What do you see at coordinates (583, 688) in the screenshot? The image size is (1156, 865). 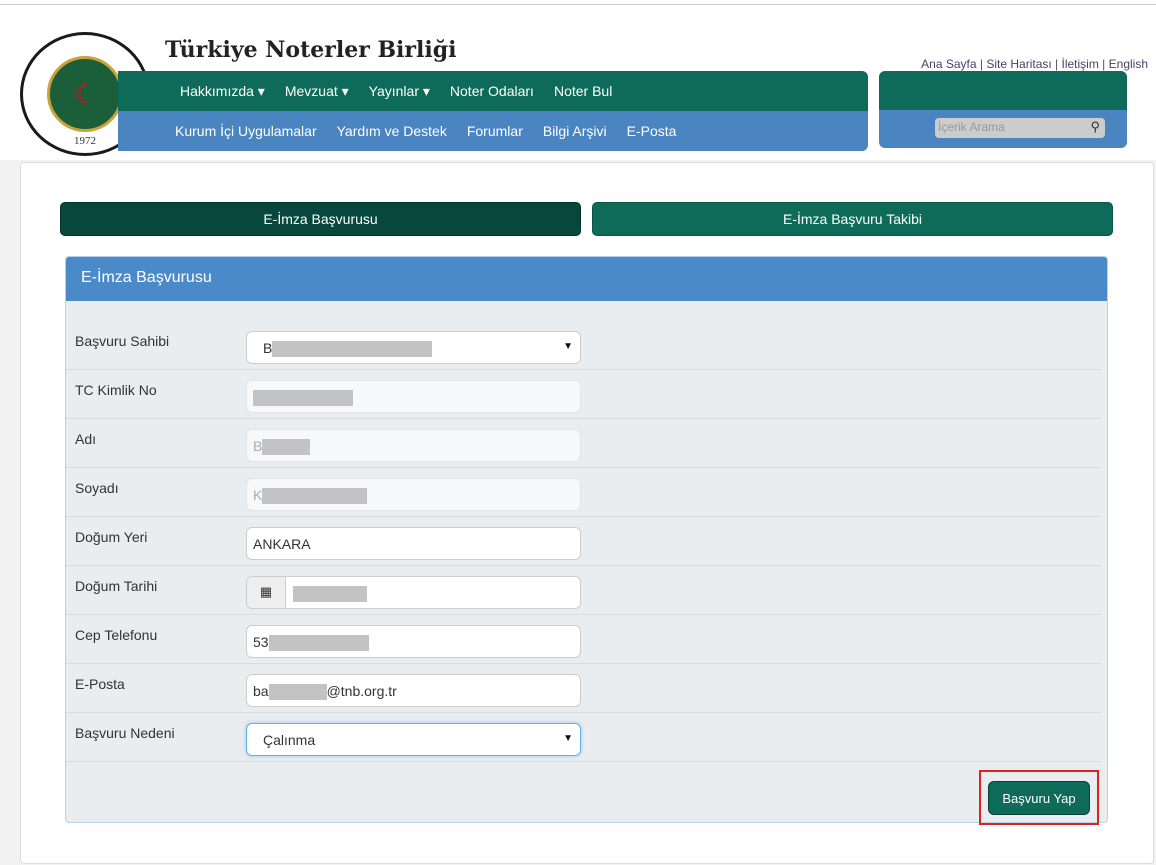 I see `form-row: E-Posta ba @tnb.org.tr` at bounding box center [583, 688].